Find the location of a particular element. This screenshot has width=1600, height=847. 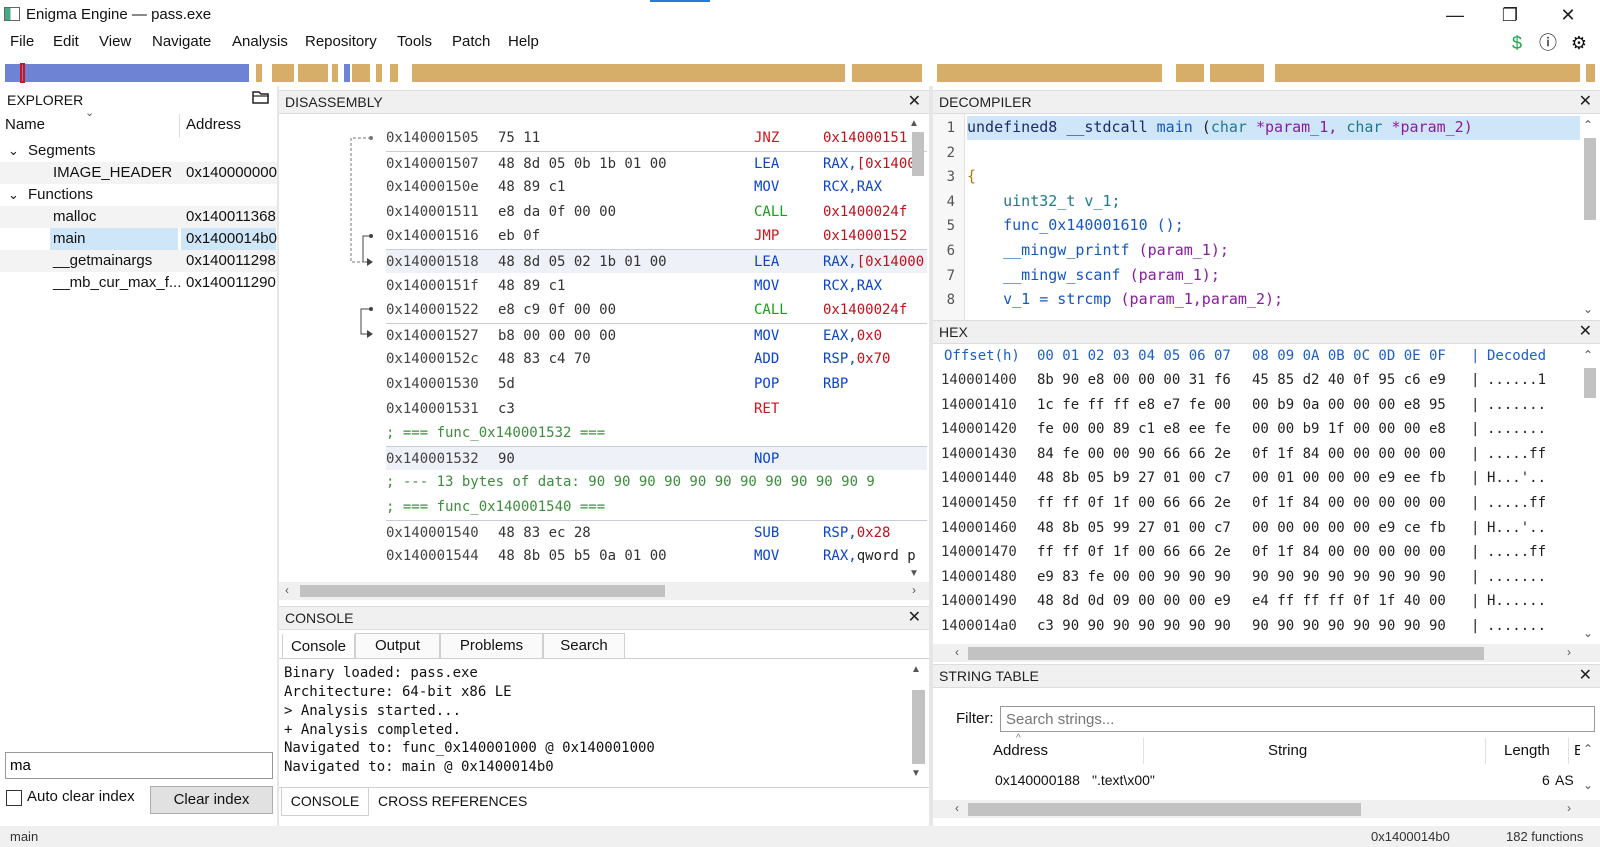

menu-navigate: Navigate is located at coordinates (181, 41).